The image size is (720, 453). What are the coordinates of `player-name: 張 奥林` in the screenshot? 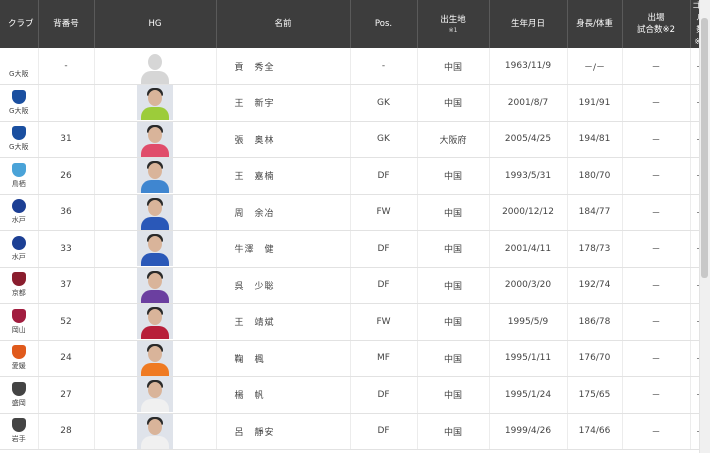 It's located at (283, 139).